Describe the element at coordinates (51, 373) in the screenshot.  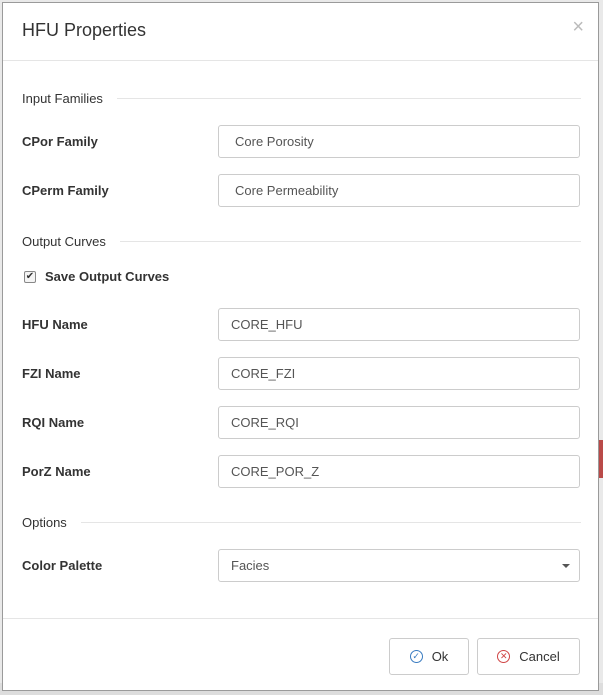
I see `fzi-name-label: FZI Name` at that location.